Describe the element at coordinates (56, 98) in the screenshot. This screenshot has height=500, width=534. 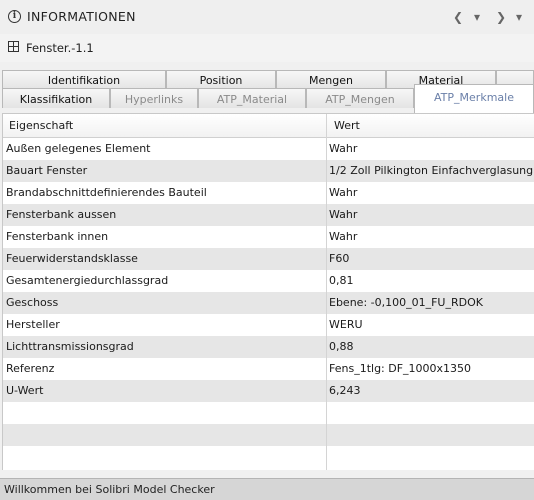
I see `tab-klassifikation: Klassifikation` at that location.